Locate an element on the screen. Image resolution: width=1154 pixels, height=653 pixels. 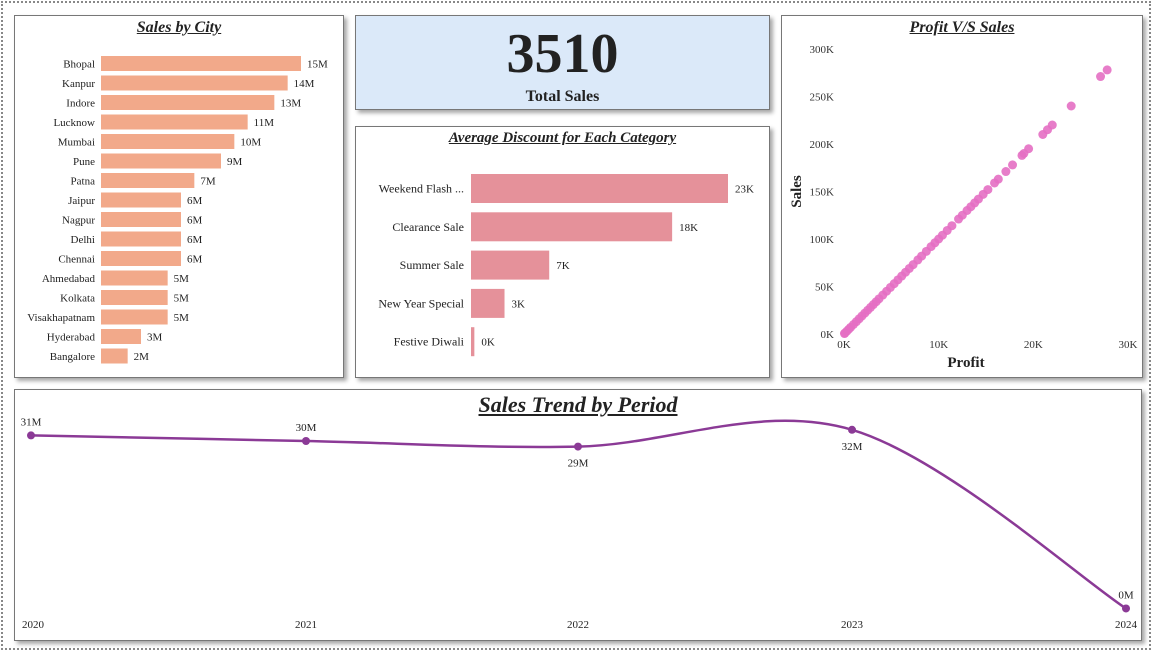
discount-data-label: 18K is located at coordinates (688, 228).